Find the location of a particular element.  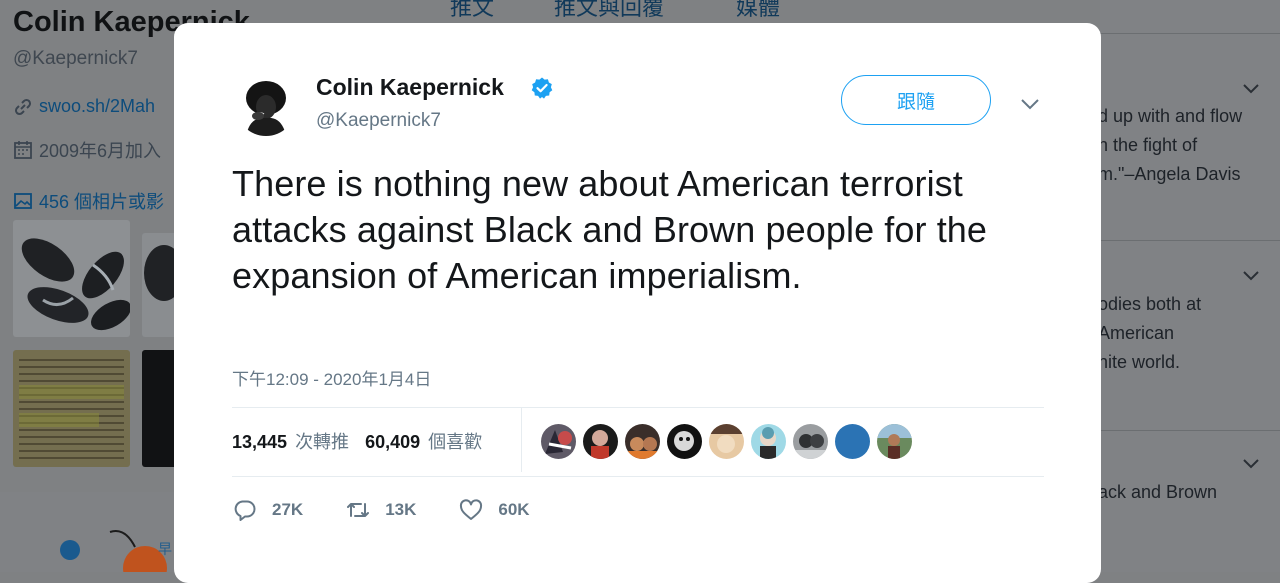

tab-tweets-replies: 推文與回覆 is located at coordinates (609, 11).